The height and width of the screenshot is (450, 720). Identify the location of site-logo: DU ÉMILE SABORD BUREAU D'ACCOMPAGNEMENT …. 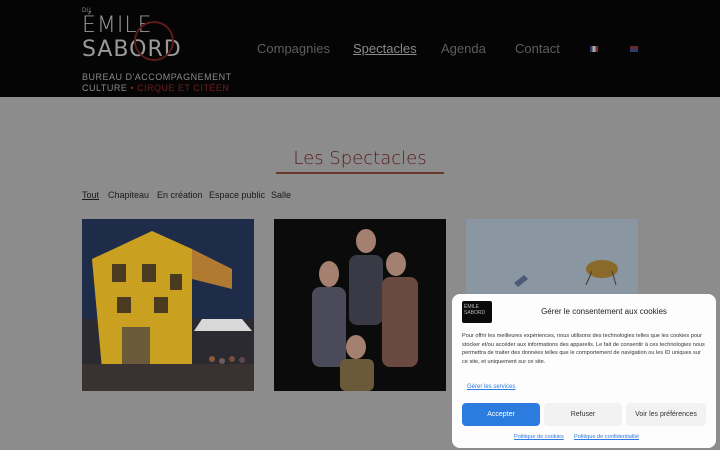
(155, 52).